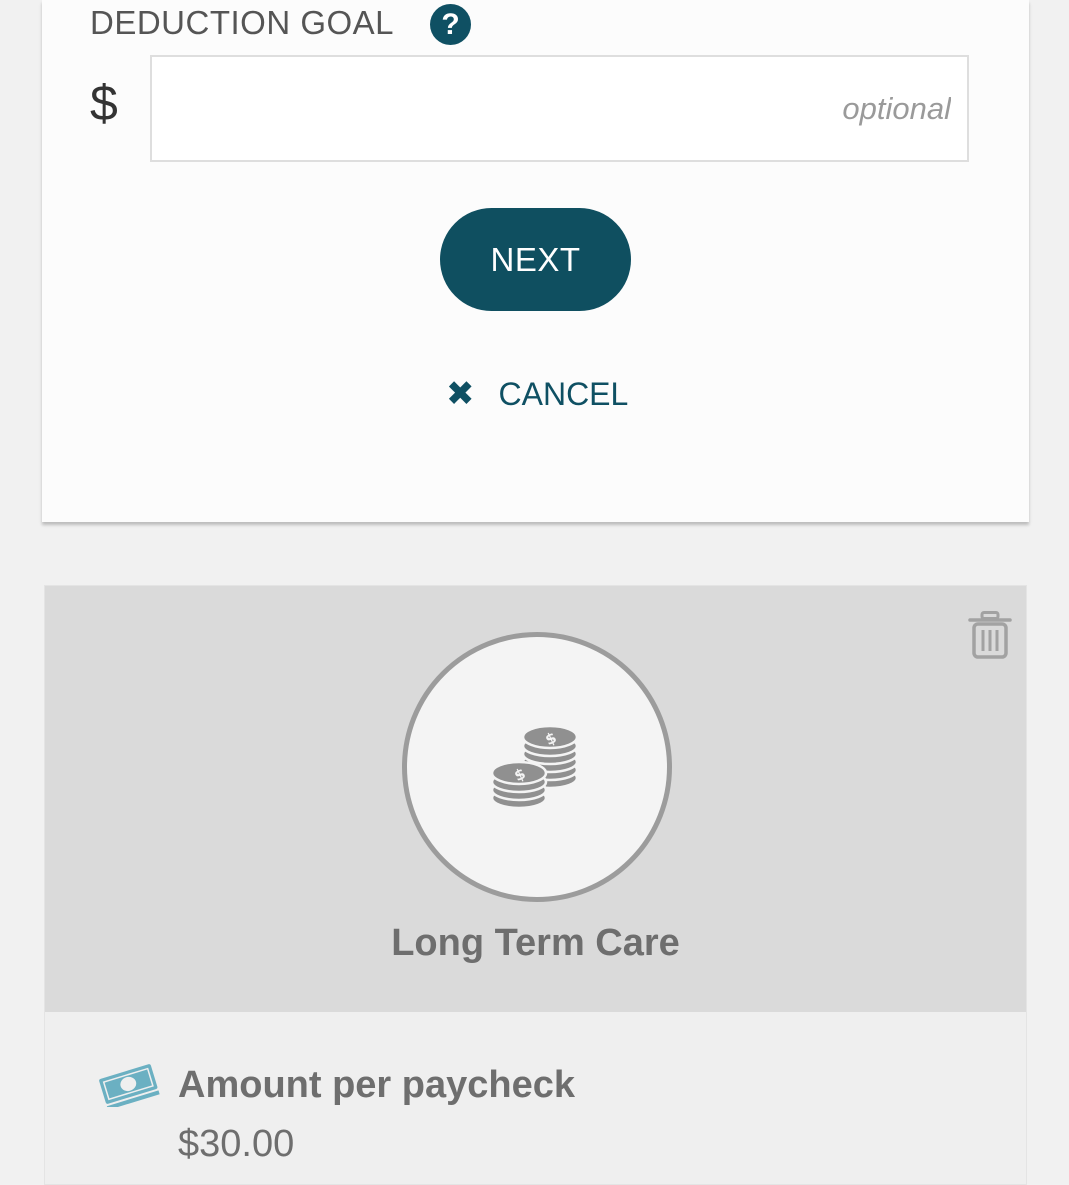 The image size is (1069, 1185). What do you see at coordinates (563, 393) in the screenshot?
I see `cancel-label: CANCEL` at bounding box center [563, 393].